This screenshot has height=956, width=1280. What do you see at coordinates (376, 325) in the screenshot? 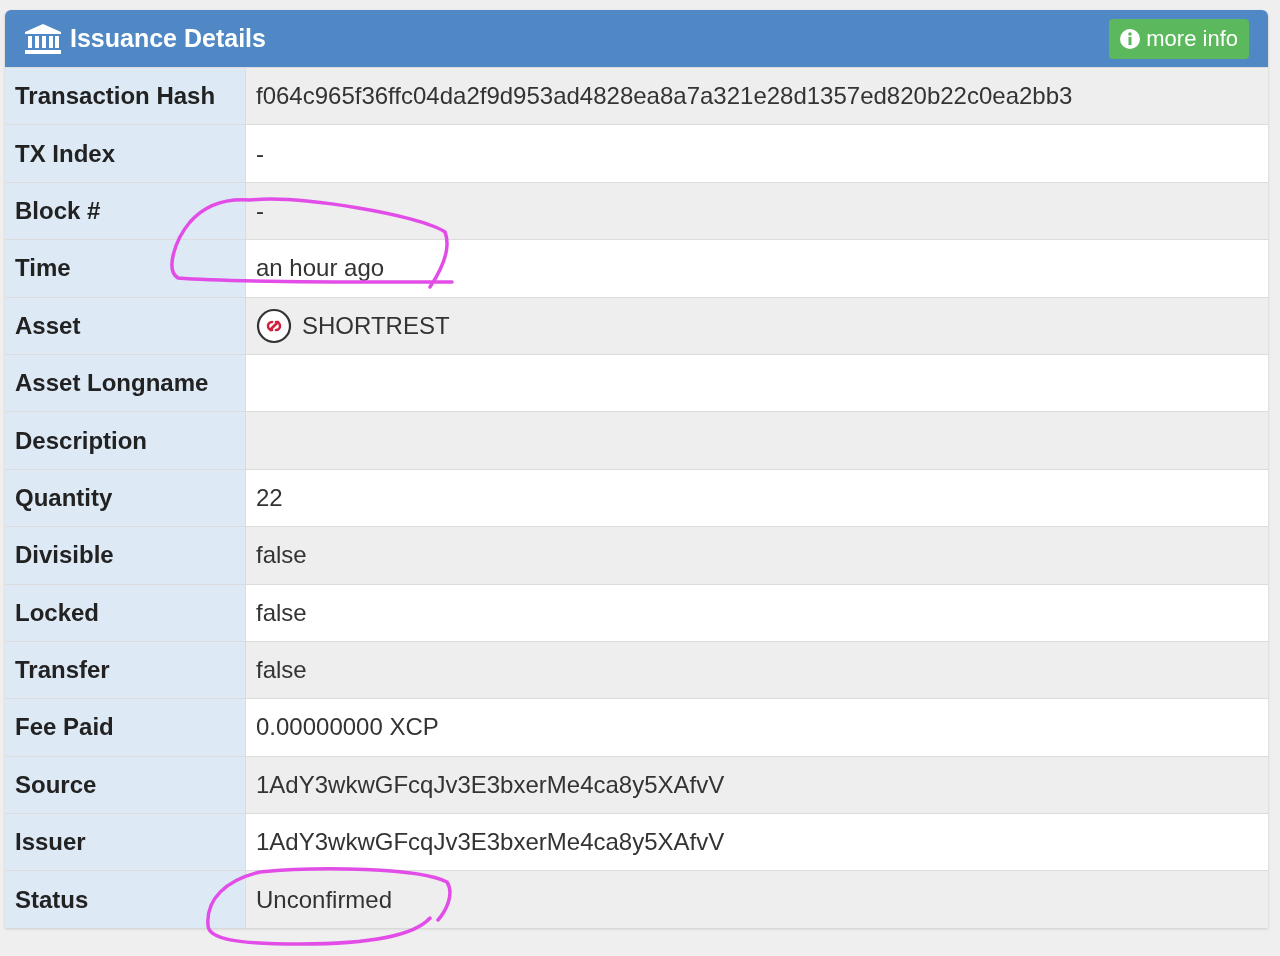
I see `asset-name: SHORTREST` at bounding box center [376, 325].